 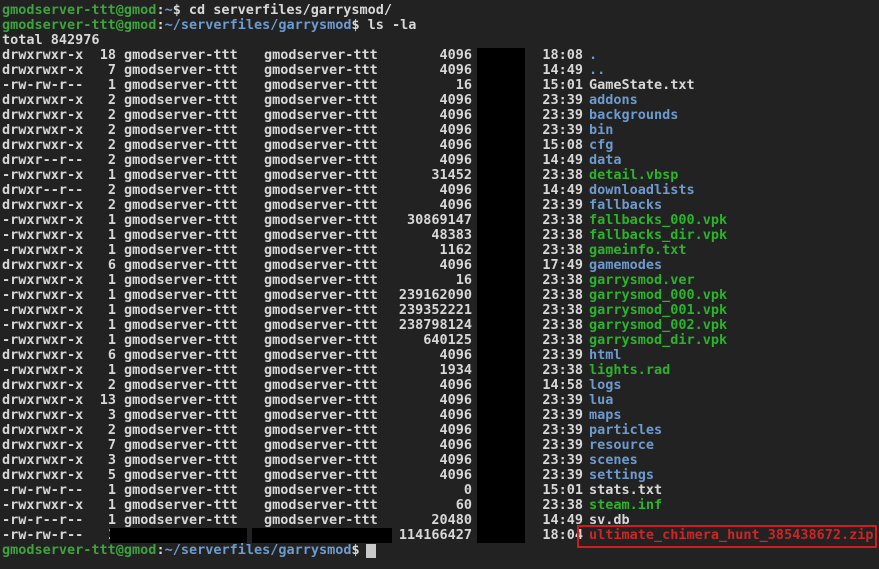 What do you see at coordinates (392, 25) in the screenshot?
I see `command-ls: ls -la` at bounding box center [392, 25].